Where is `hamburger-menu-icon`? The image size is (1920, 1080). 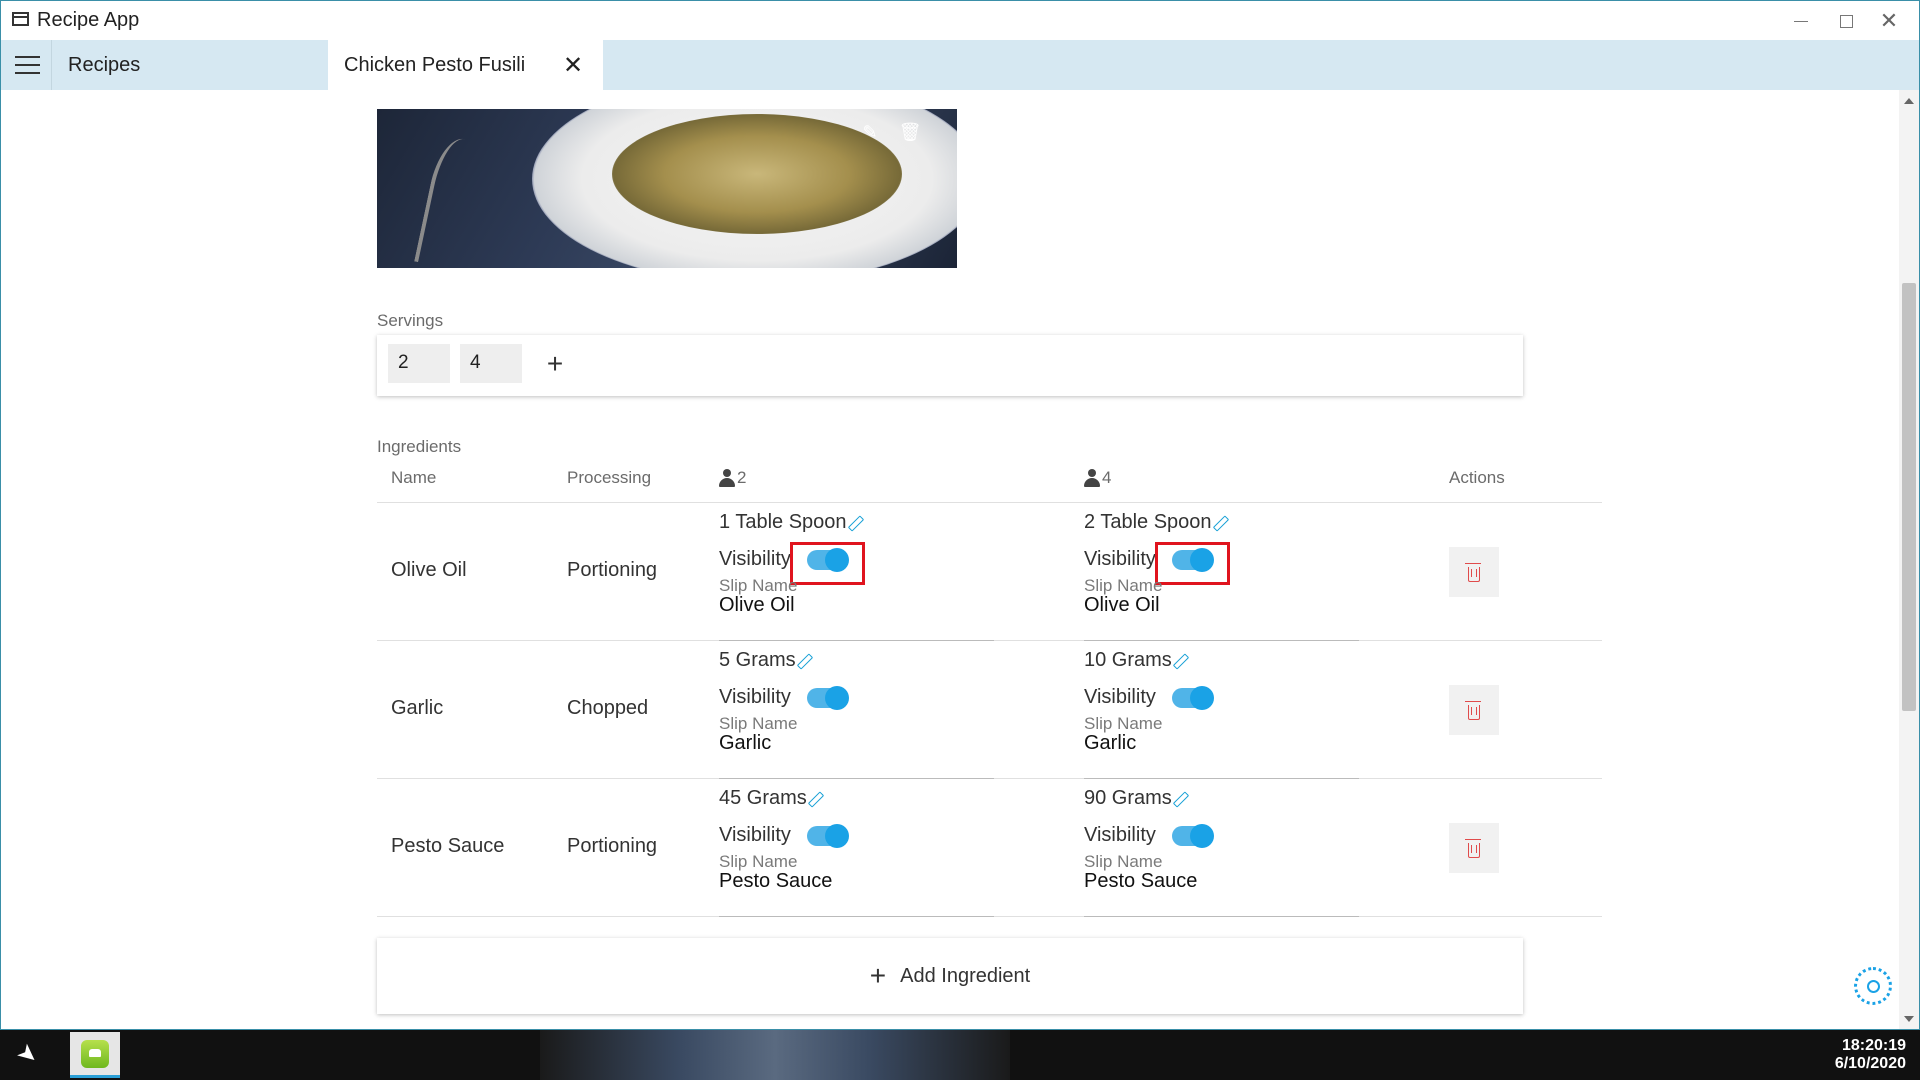 hamburger-menu-icon is located at coordinates (26, 65).